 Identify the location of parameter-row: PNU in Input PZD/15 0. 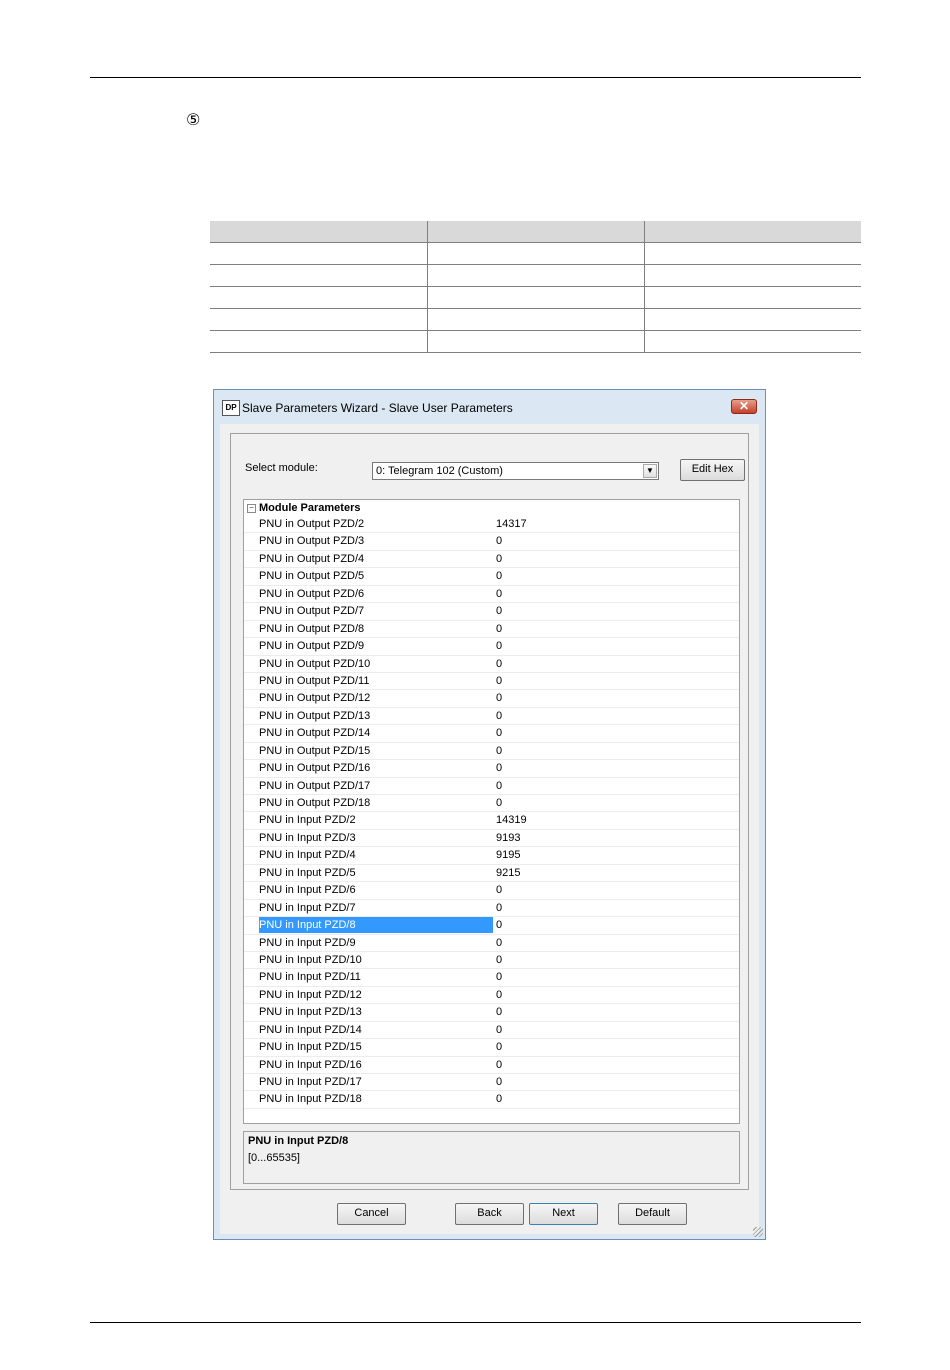
(491, 1048).